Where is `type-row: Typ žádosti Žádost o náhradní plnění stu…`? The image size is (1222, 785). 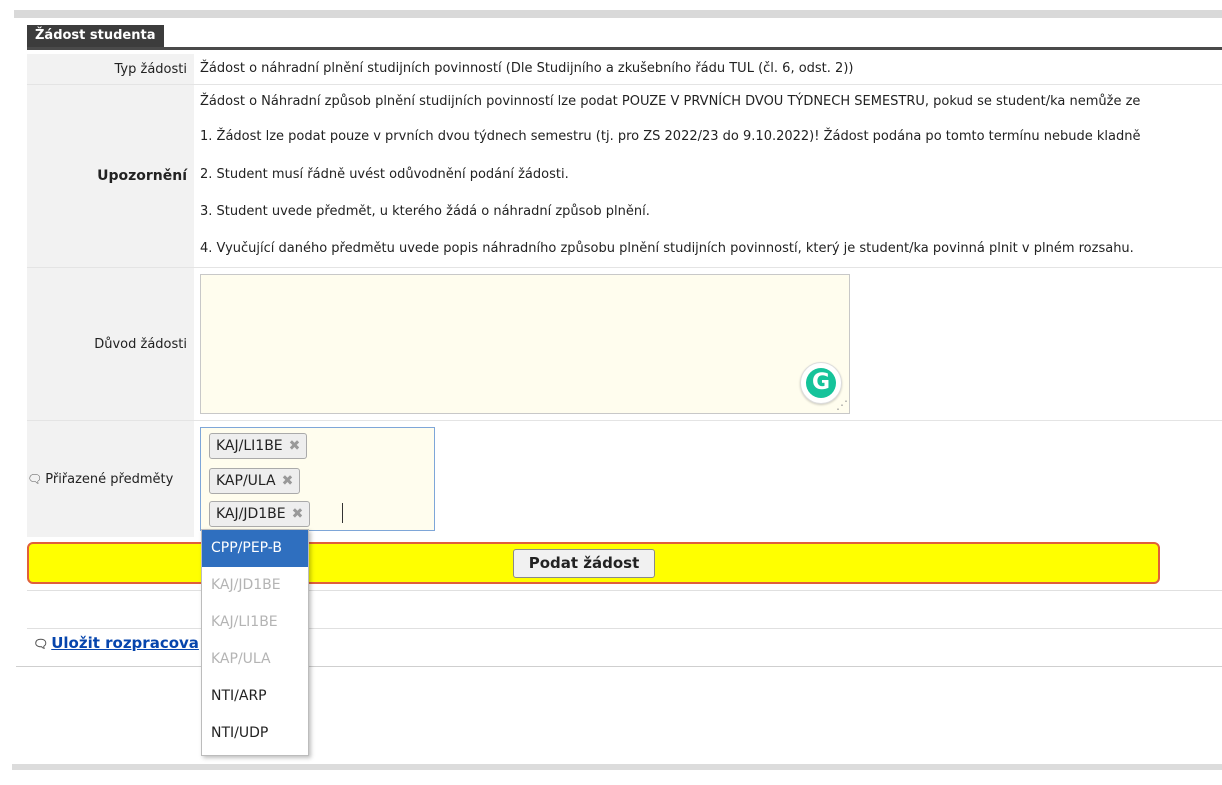 type-row: Typ žádosti Žádost o náhradní plnění stu… is located at coordinates (624, 69).